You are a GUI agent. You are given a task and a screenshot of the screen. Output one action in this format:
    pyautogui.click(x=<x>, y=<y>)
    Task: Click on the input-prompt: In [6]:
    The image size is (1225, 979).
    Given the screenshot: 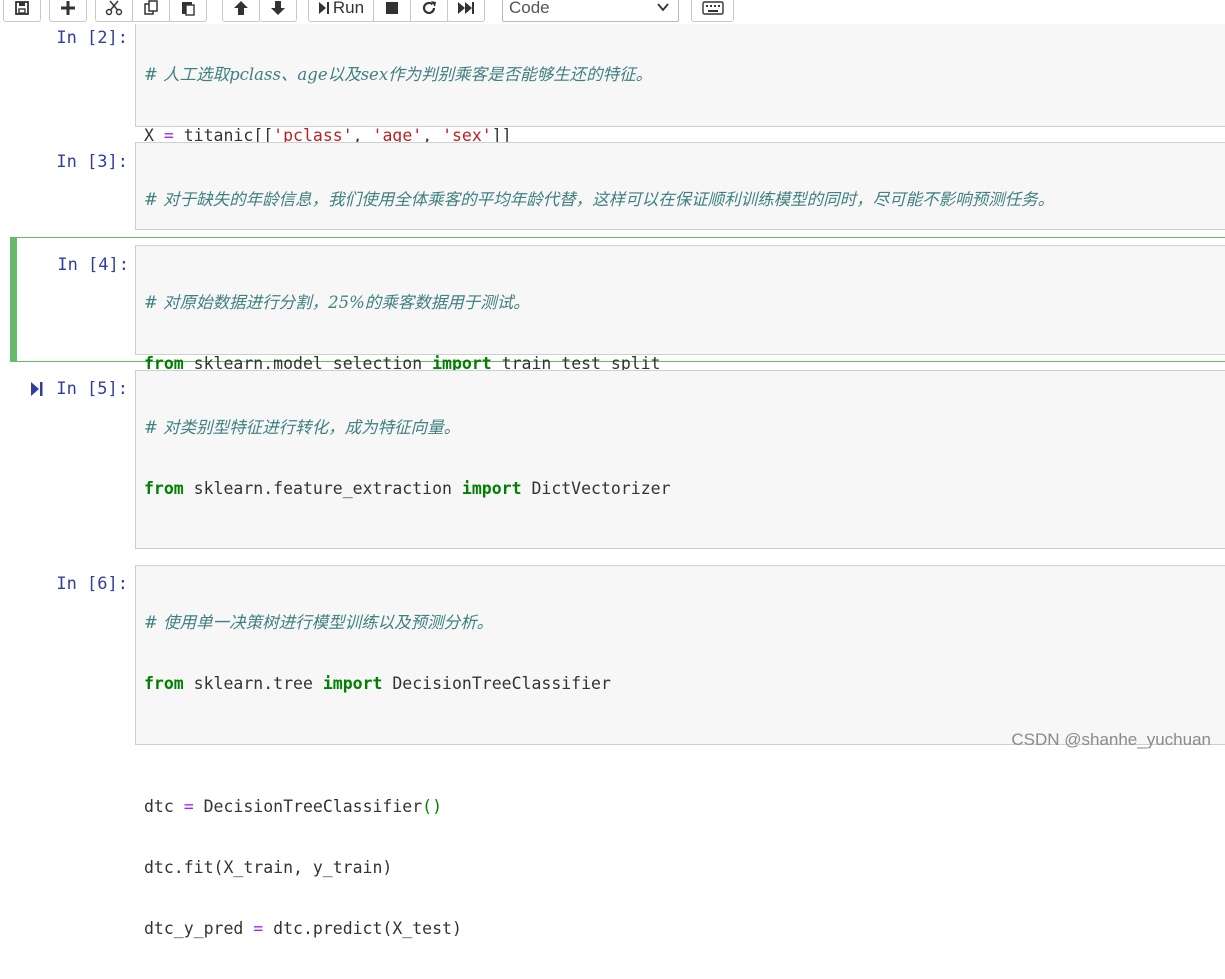 What is the action you would take?
    pyautogui.click(x=92, y=584)
    